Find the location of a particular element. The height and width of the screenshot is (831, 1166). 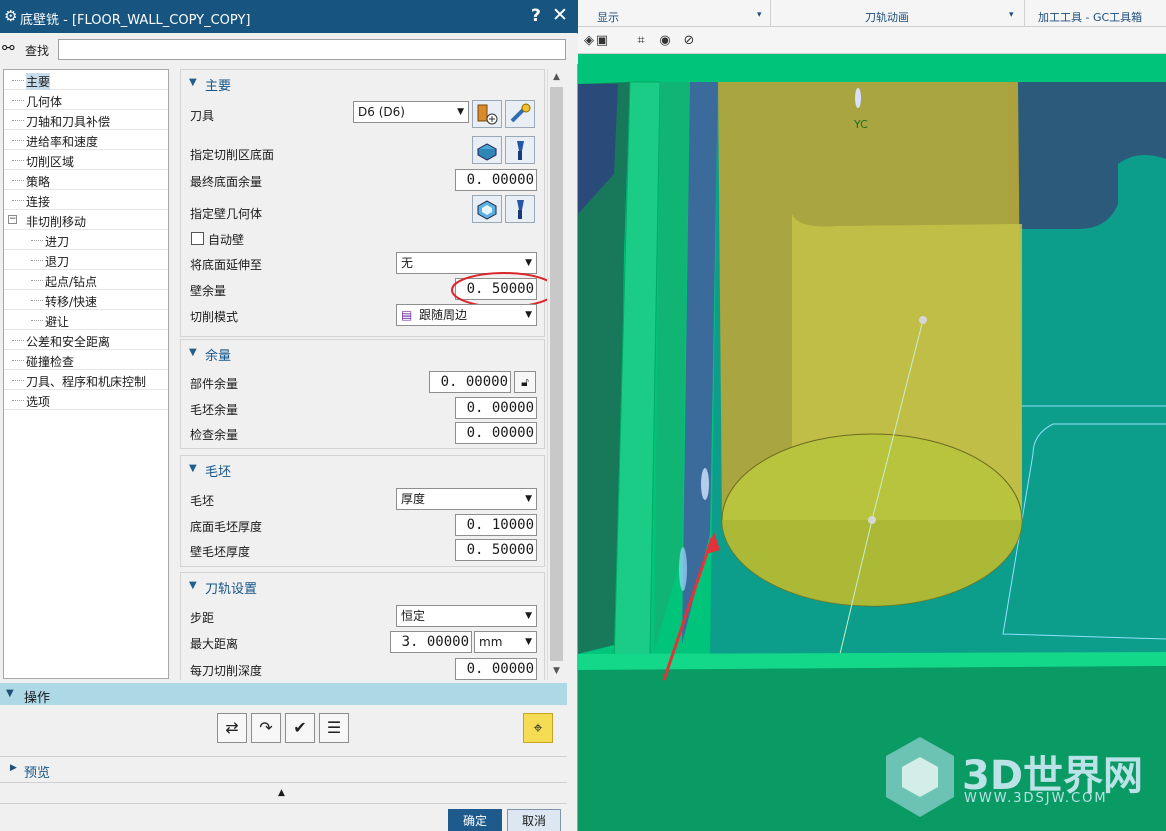

hide-icon: ⊘ is located at coordinates (689, 40).